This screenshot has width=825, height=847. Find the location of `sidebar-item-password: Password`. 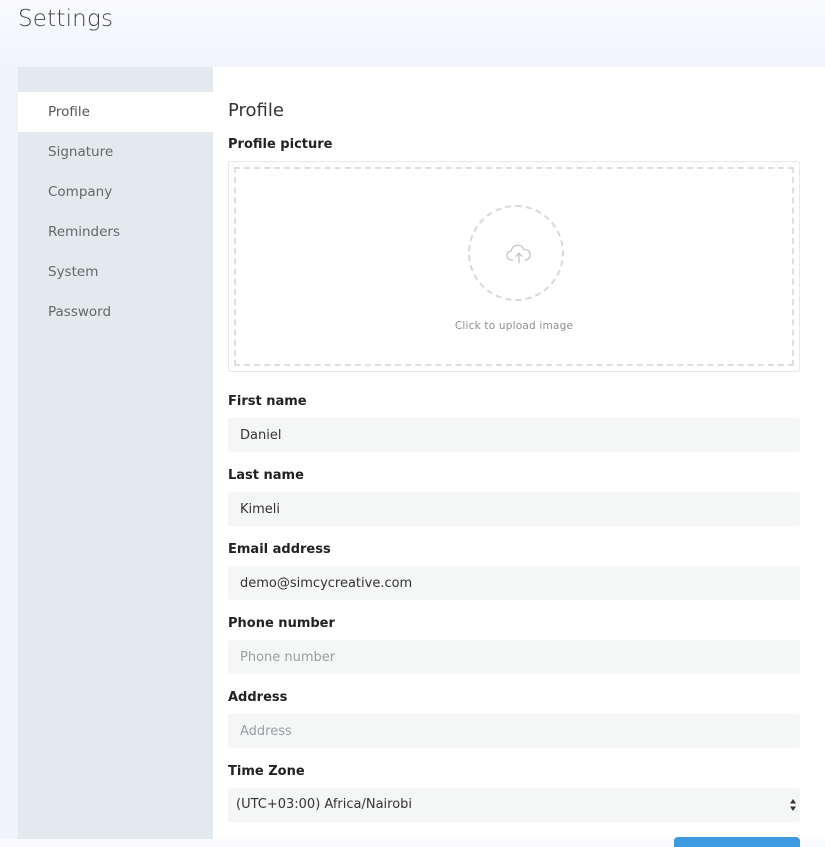

sidebar-item-password: Password is located at coordinates (115, 312).